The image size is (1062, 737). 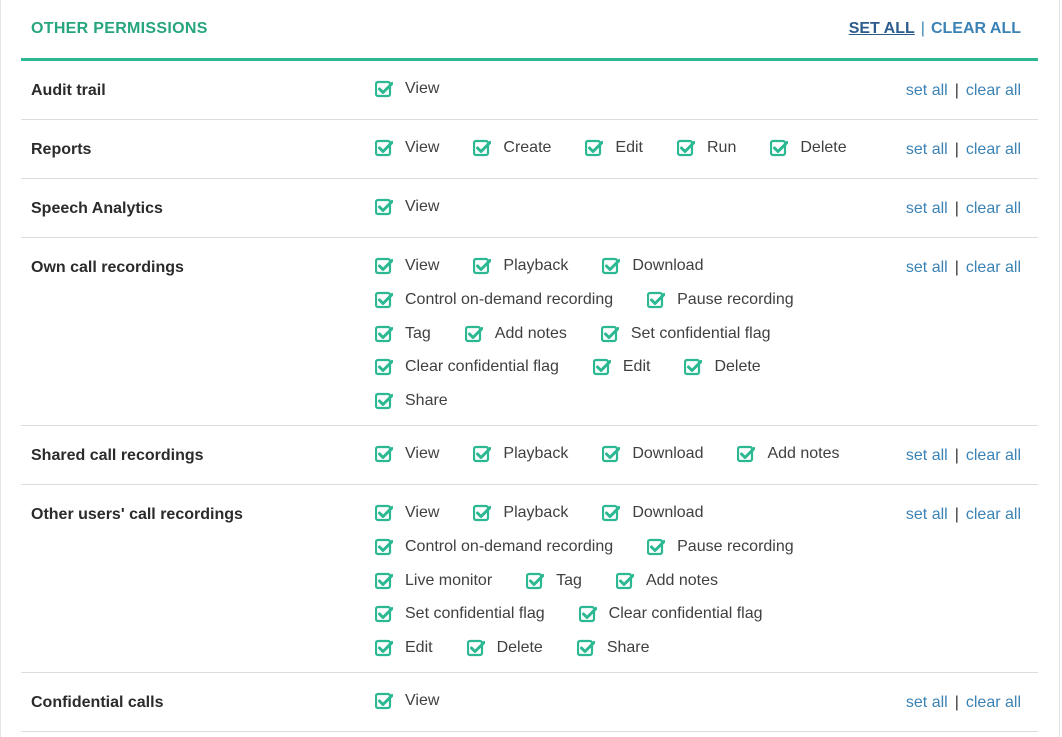 What do you see at coordinates (882, 28) in the screenshot?
I see `set-all-global-link: SET ALL` at bounding box center [882, 28].